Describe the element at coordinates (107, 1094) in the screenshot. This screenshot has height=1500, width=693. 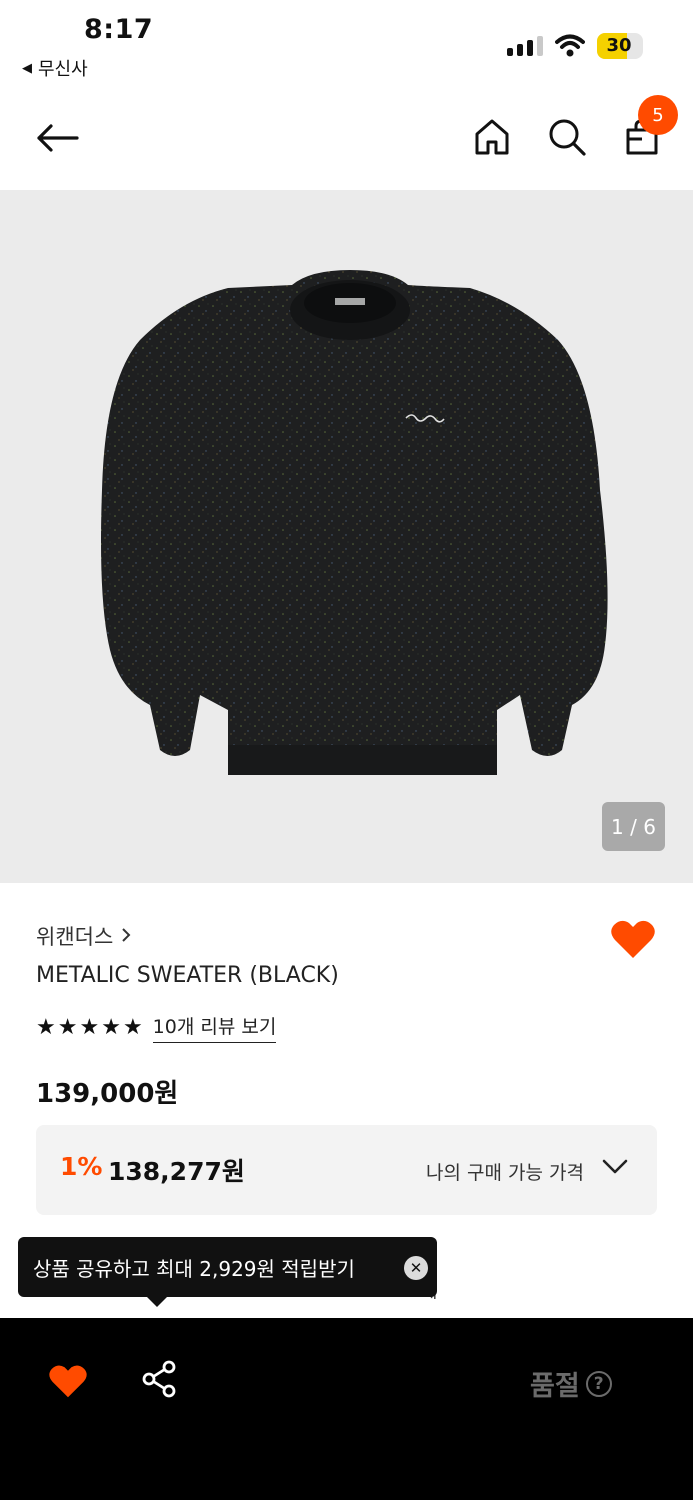
I see `product-price: 139,000원` at that location.